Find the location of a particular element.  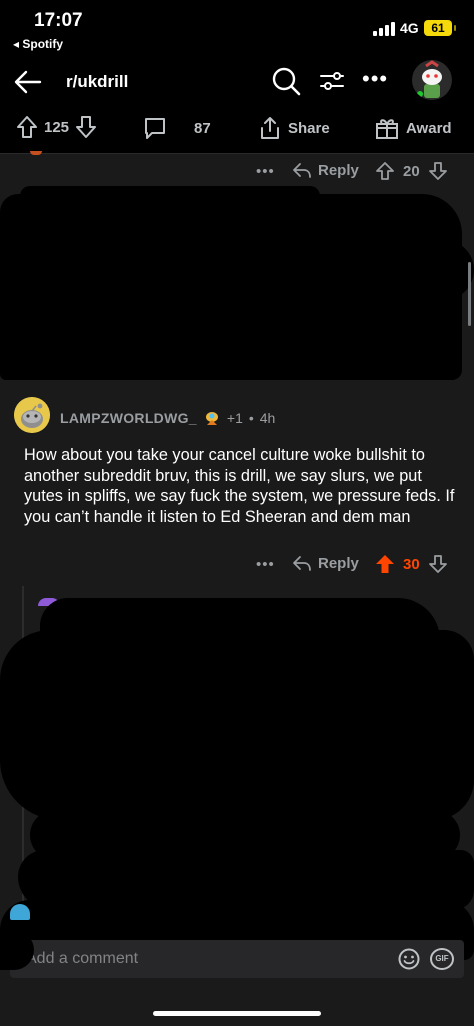

comment-vote-group: 20 is located at coordinates (411, 171).